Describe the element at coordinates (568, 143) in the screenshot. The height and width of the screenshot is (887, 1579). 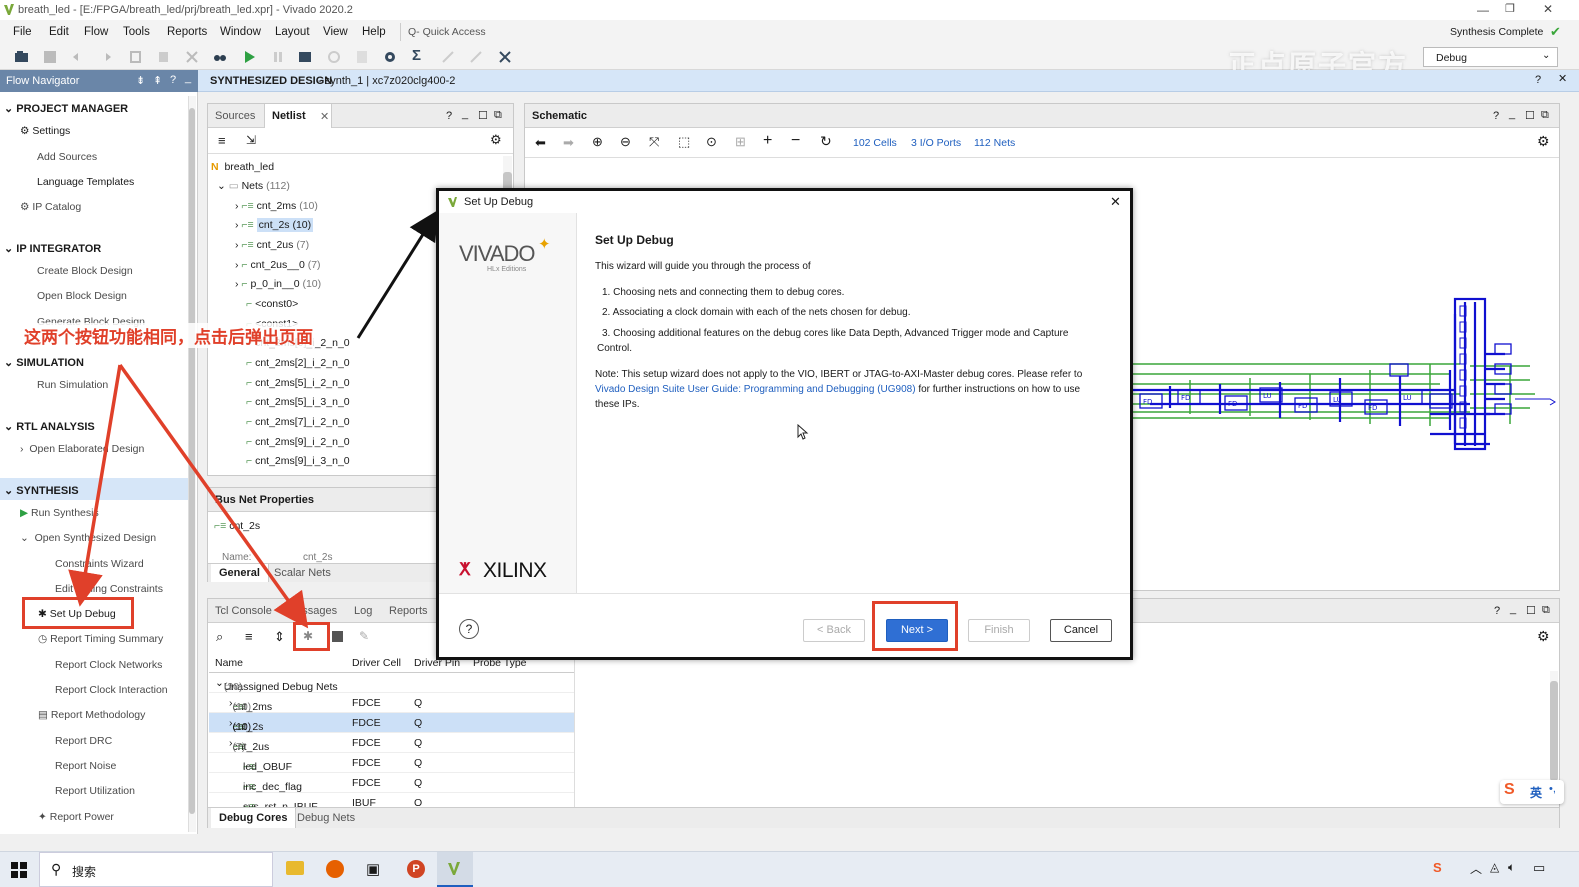
I see `forward-icon: ➡` at that location.